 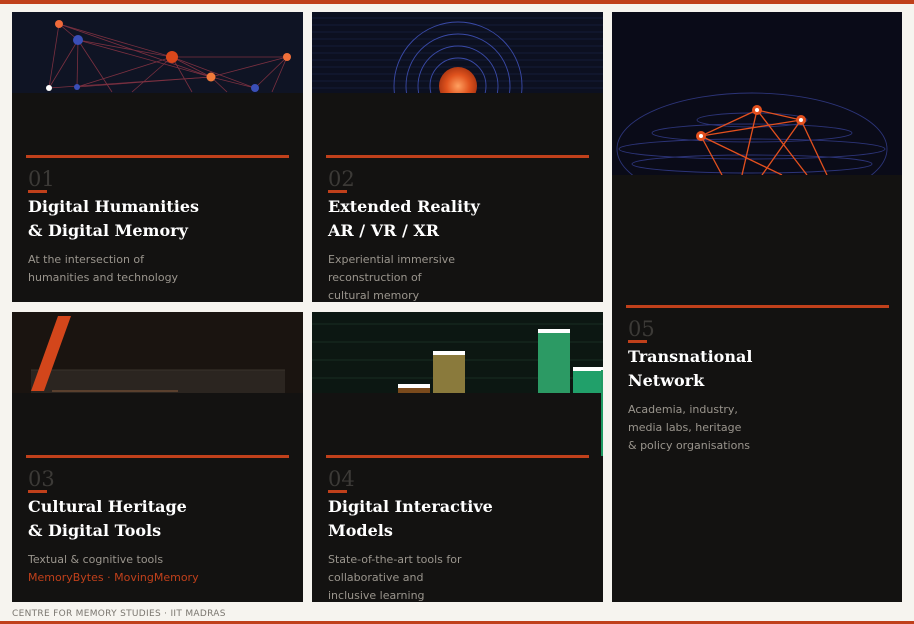 I want to click on card-title: Digital Humanities & Digital Memory, so click(x=113, y=219).